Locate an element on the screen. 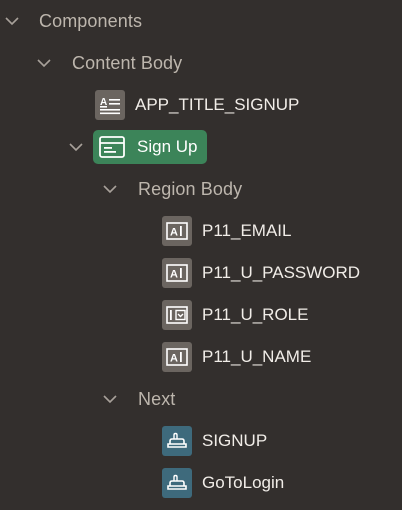 The height and width of the screenshot is (510, 402). tree-node-components-content: Components is located at coordinates (90, 21).